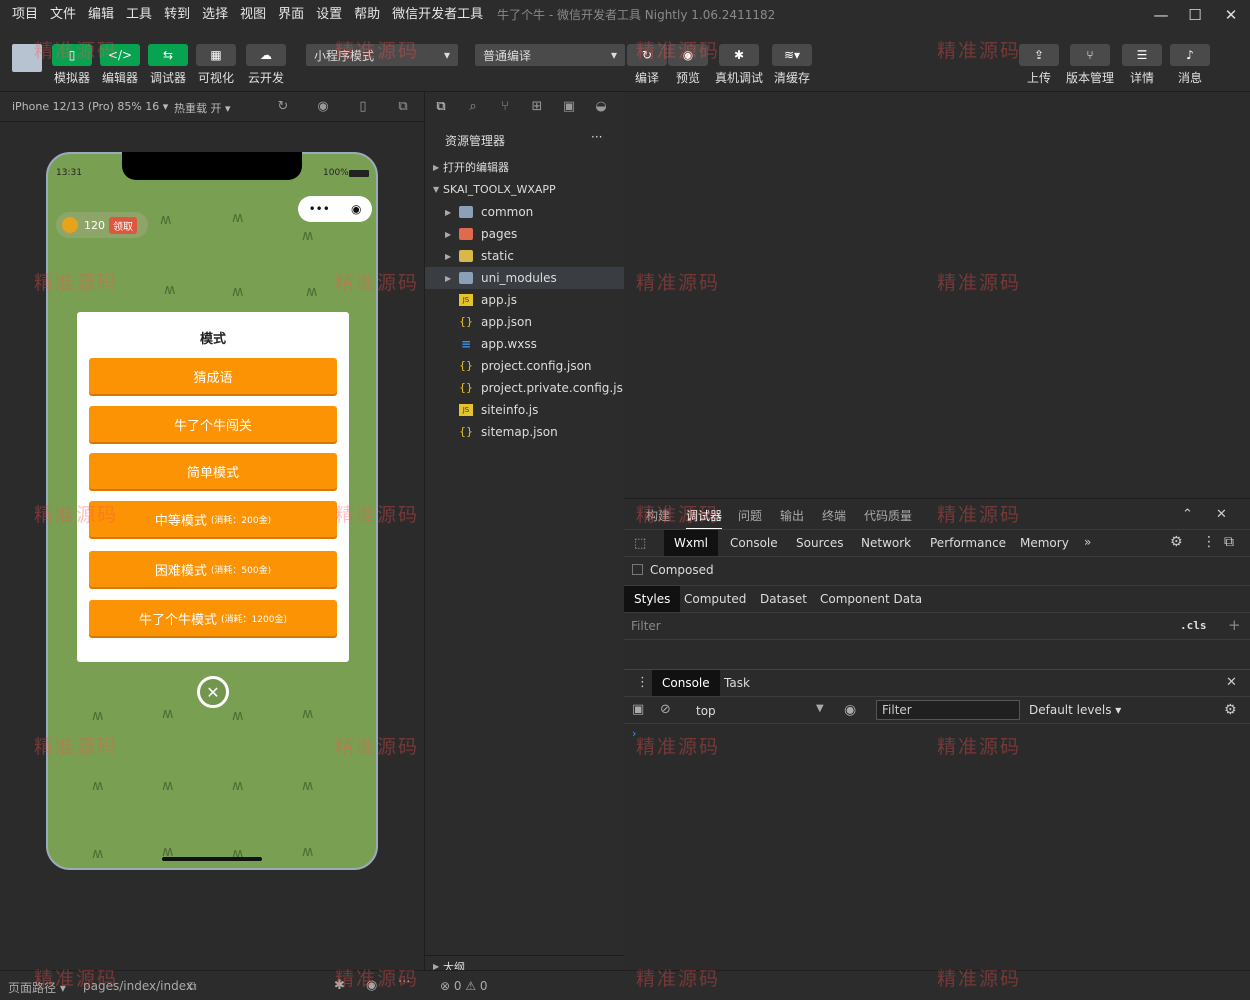  Describe the element at coordinates (356, 209) in the screenshot. I see `close-target-icon: ◉` at that location.